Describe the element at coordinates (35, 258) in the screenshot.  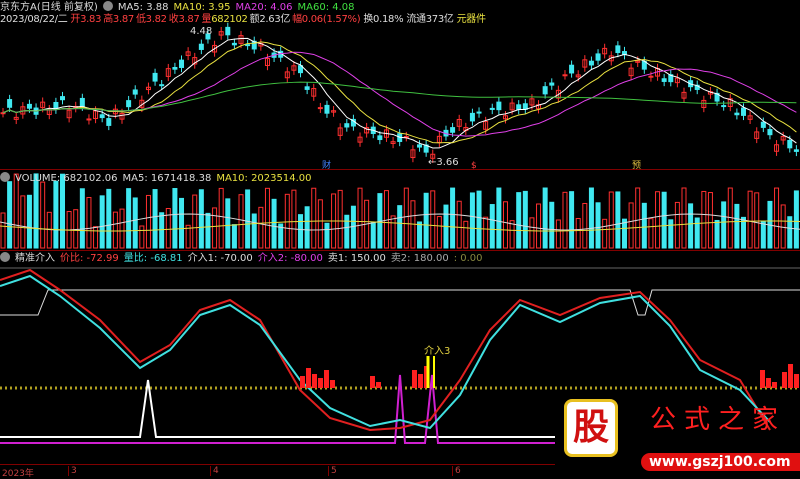
I see `indicator-name: 精准介入` at that location.